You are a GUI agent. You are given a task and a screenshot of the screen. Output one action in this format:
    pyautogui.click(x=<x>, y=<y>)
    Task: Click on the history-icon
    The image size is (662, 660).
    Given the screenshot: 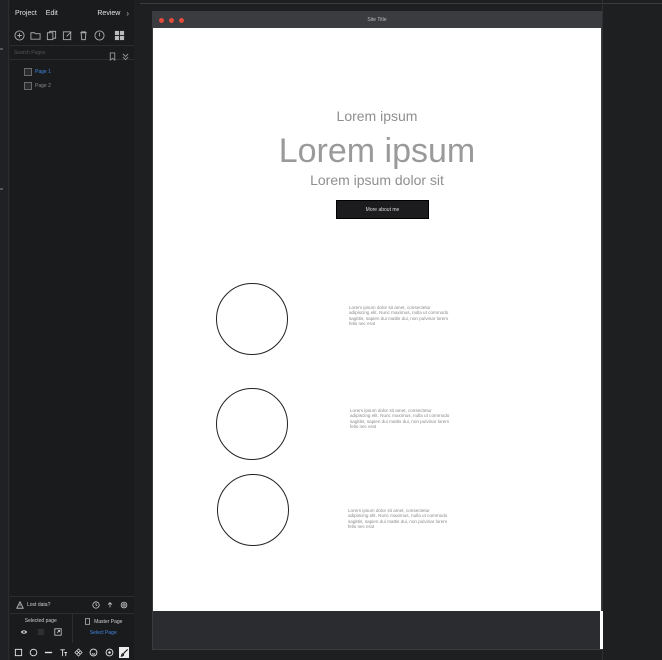 What is the action you would take?
    pyautogui.click(x=96, y=604)
    